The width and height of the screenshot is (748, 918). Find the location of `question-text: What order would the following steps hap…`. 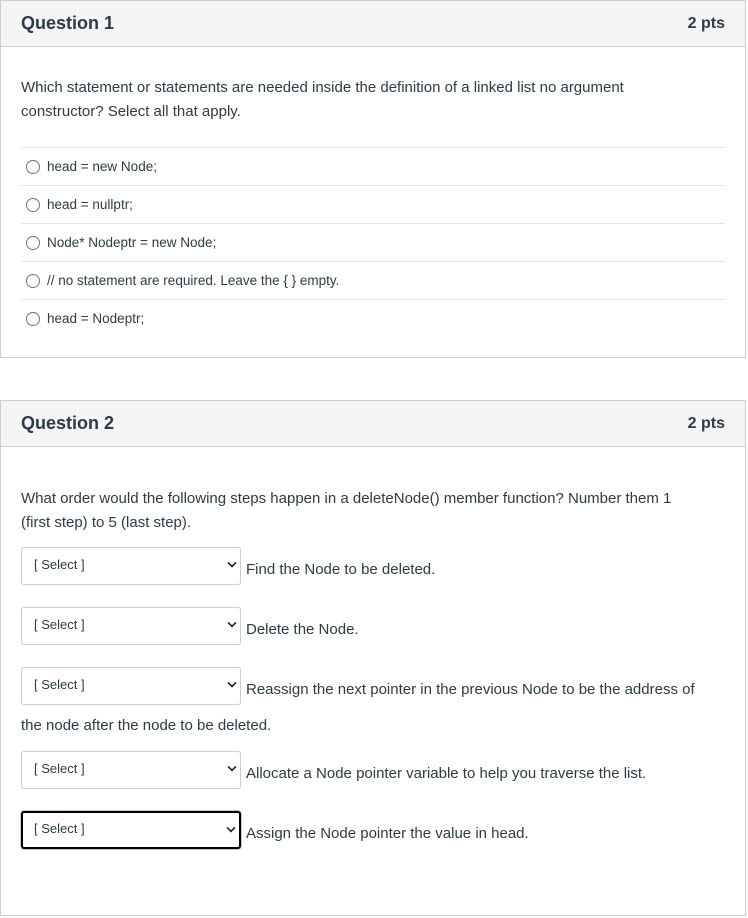

question-text: What order would the following steps hap… is located at coordinates (346, 510).